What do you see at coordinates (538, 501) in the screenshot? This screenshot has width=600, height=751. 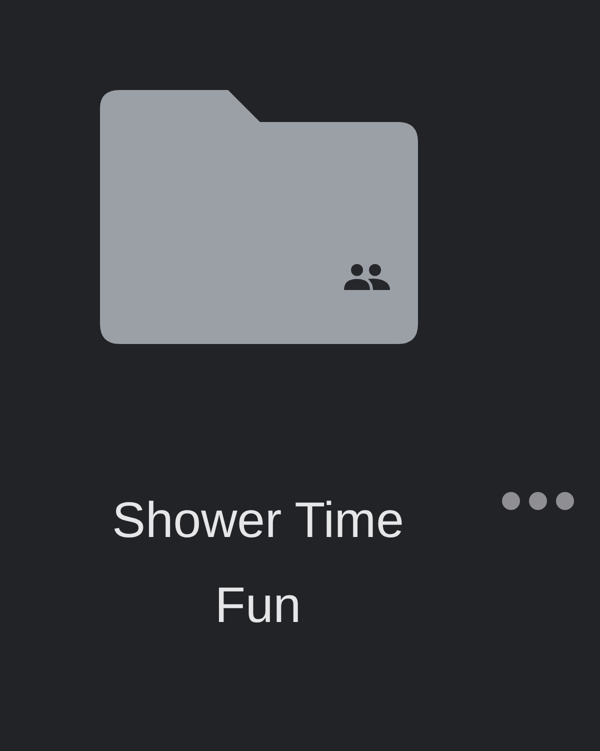 I see `more-icon` at bounding box center [538, 501].